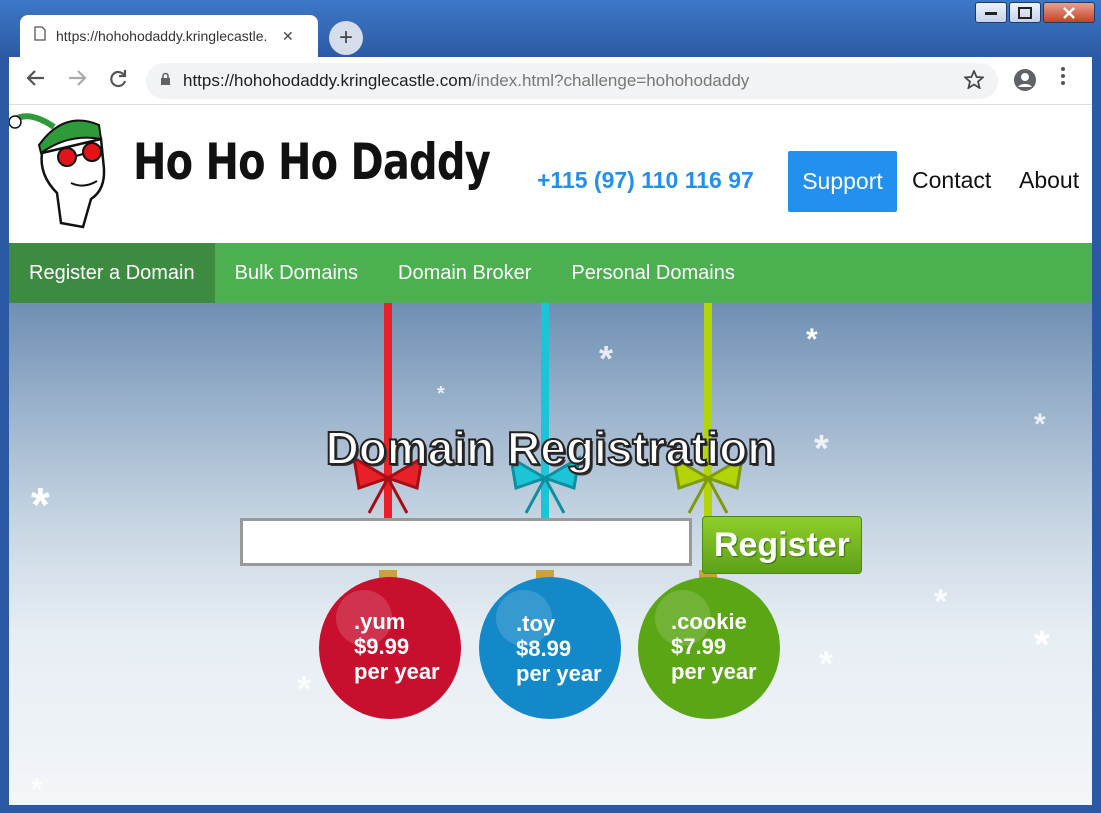 The width and height of the screenshot is (1101, 813). Describe the element at coordinates (288, 36) in the screenshot. I see `tab-close-icon: ✕` at that location.